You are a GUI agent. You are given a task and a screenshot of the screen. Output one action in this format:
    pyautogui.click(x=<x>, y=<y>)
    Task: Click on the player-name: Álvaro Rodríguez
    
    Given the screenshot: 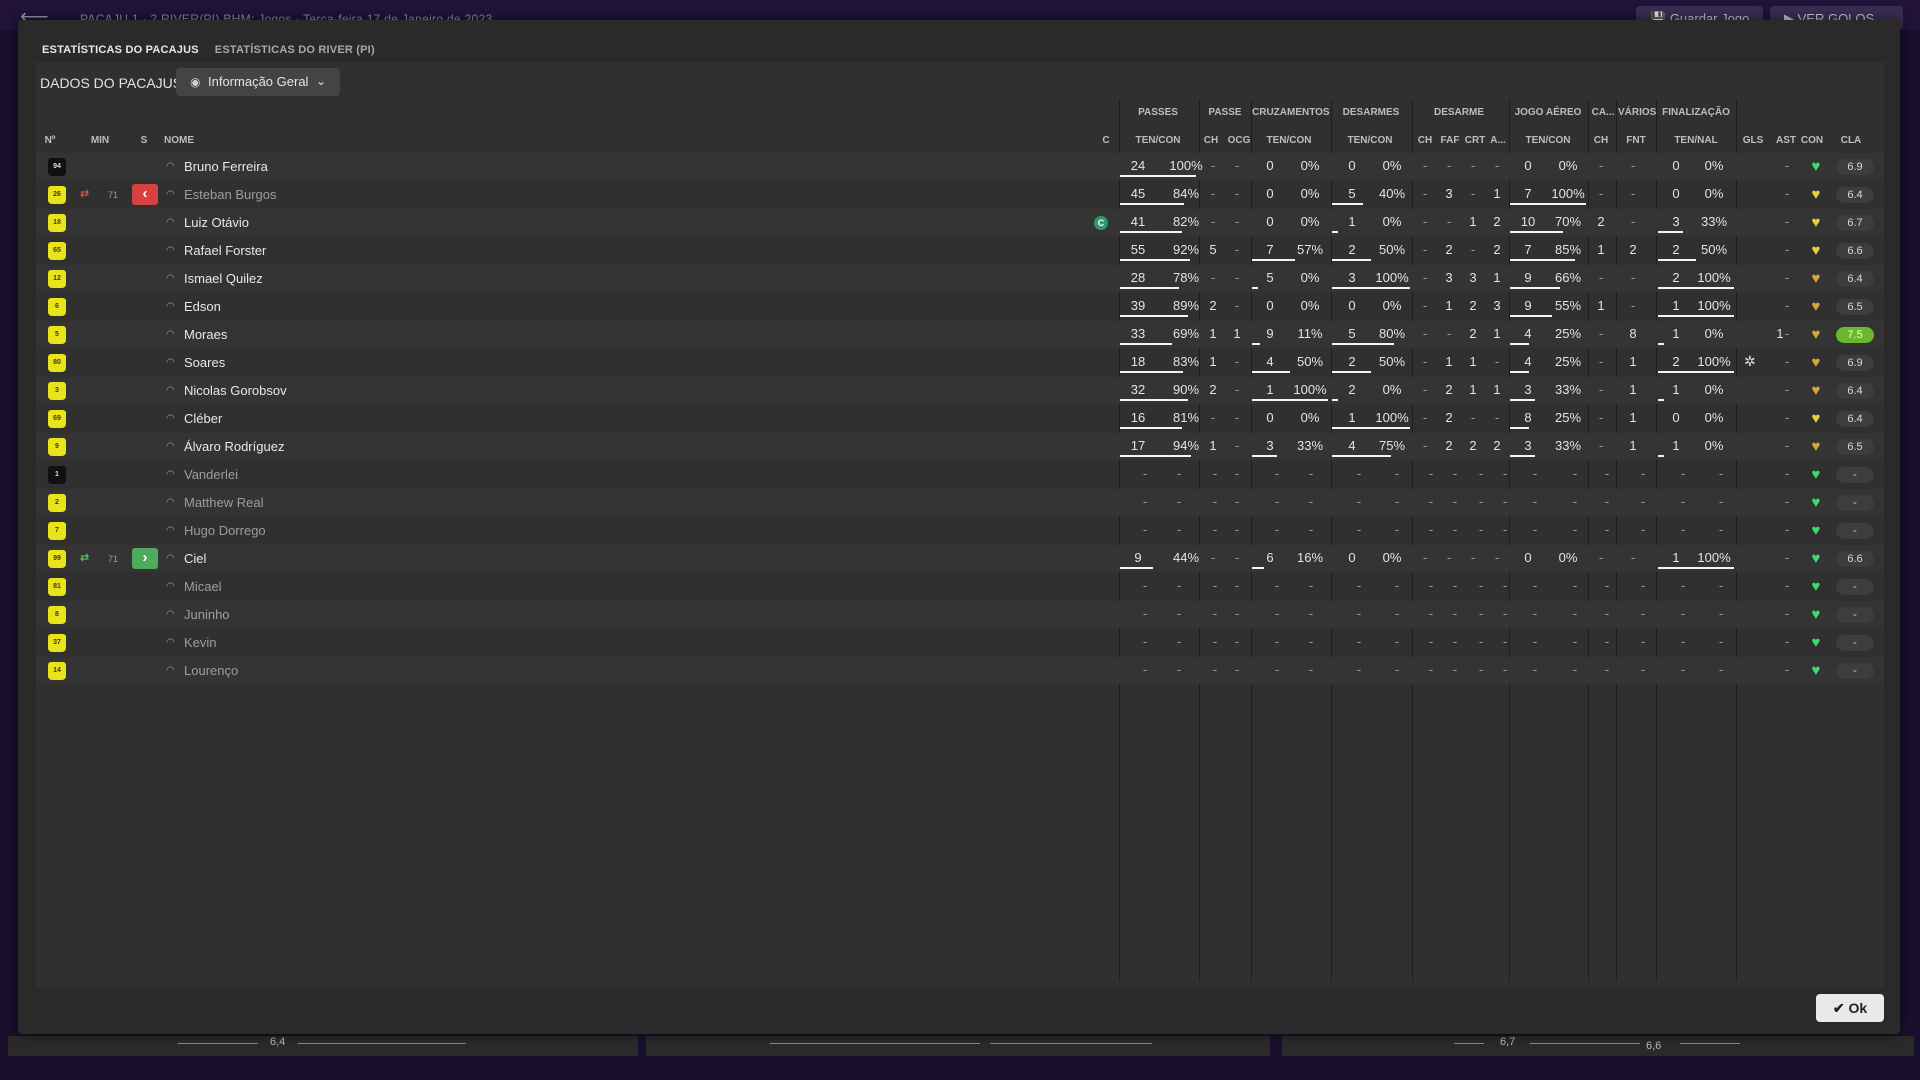 What is the action you would take?
    pyautogui.click(x=234, y=446)
    